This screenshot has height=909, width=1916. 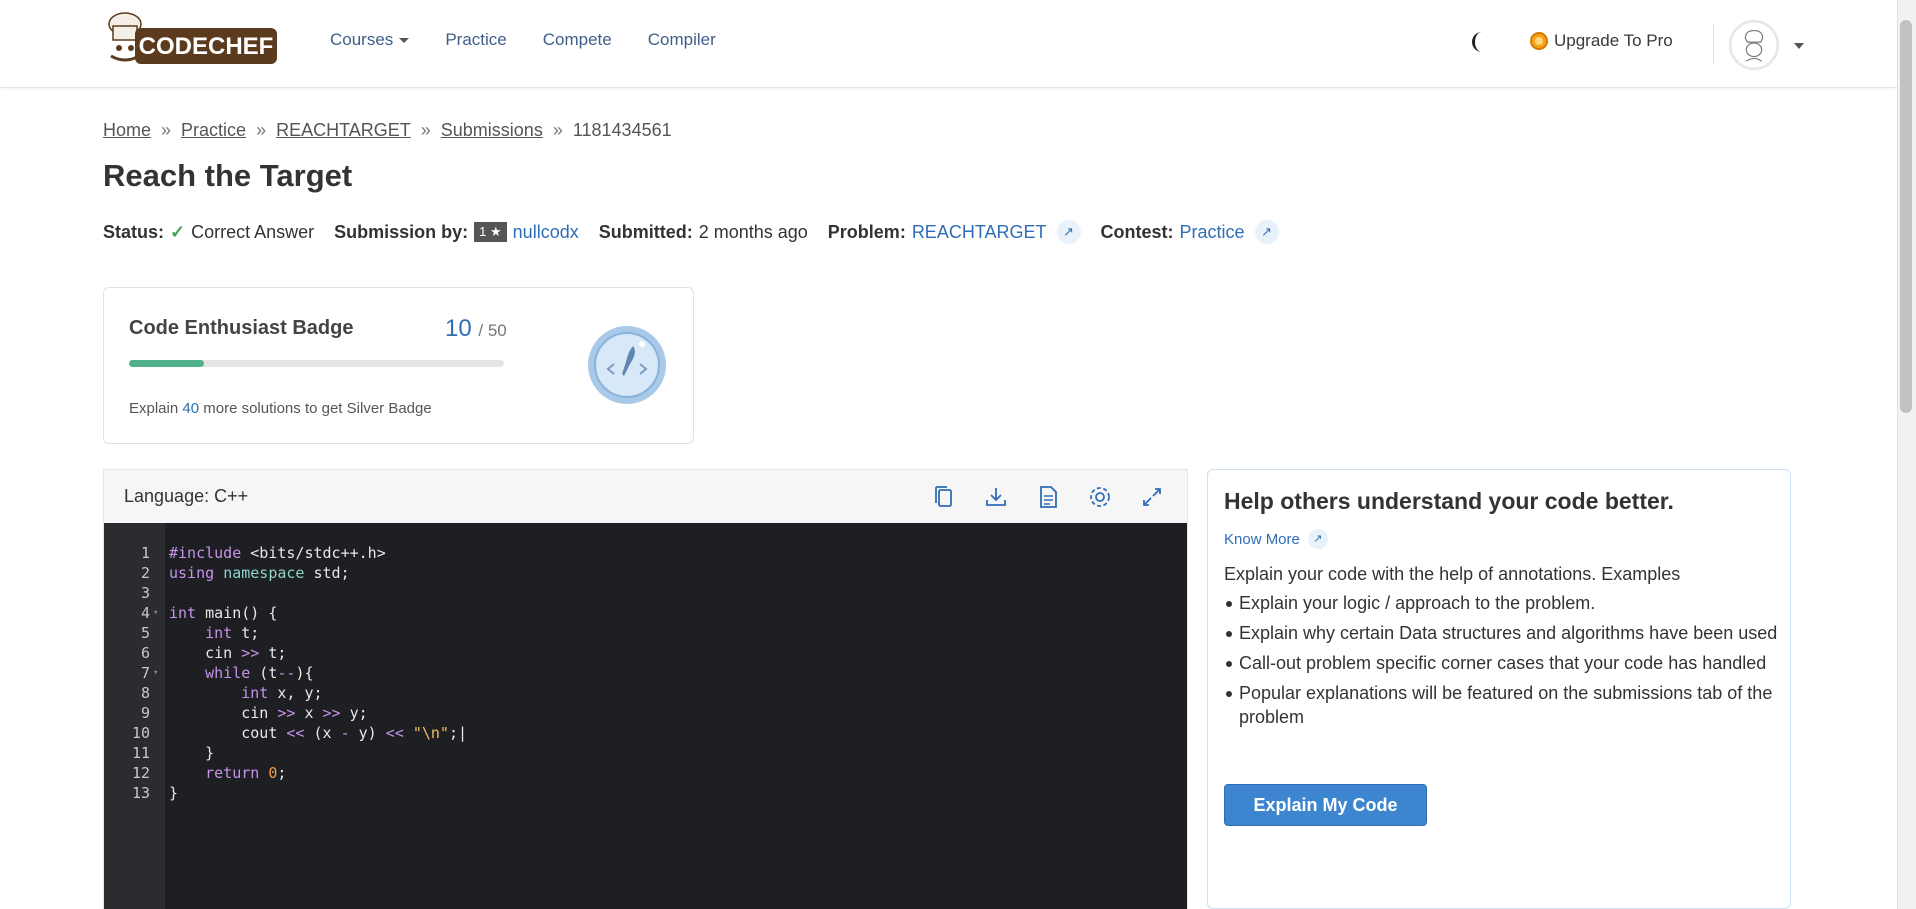 I want to click on nav-courses: Courses, so click(x=370, y=40).